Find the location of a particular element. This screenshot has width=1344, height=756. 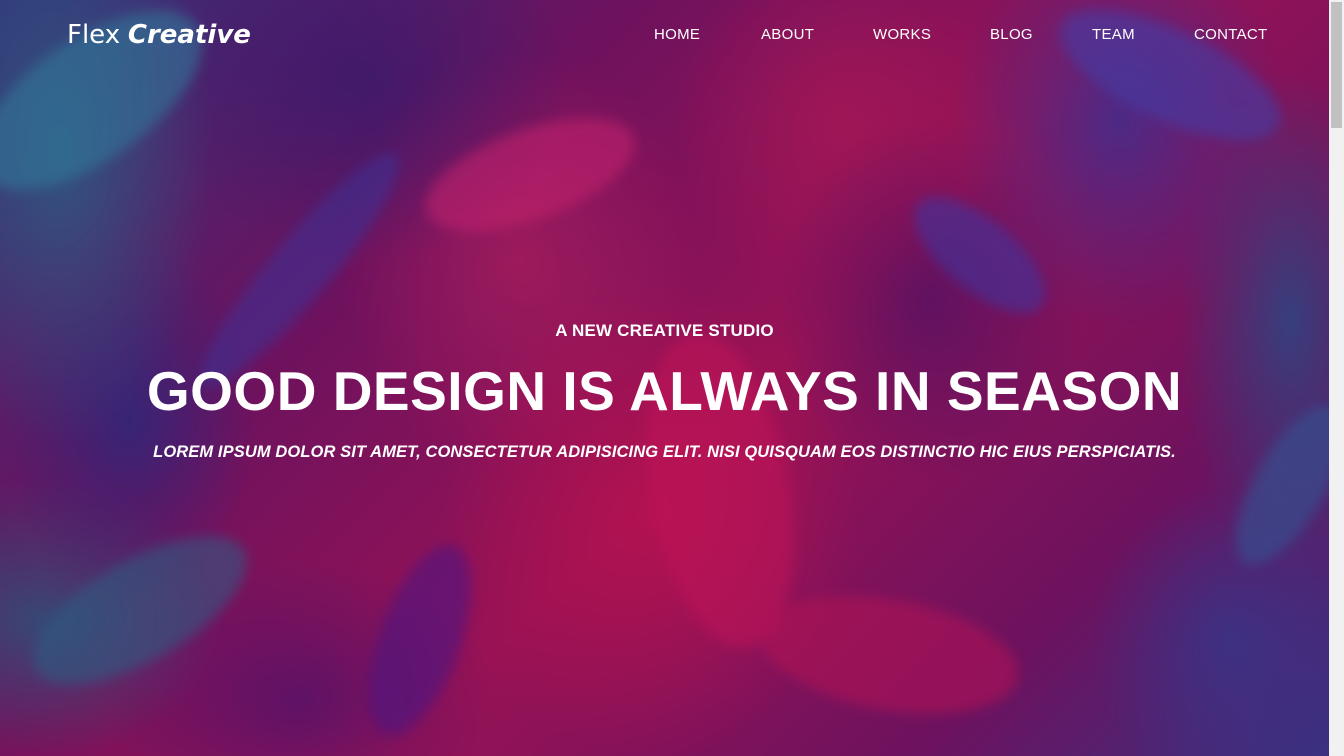

hero-eyebrow: A NEW CREATIVE STUDIO is located at coordinates (664, 330).